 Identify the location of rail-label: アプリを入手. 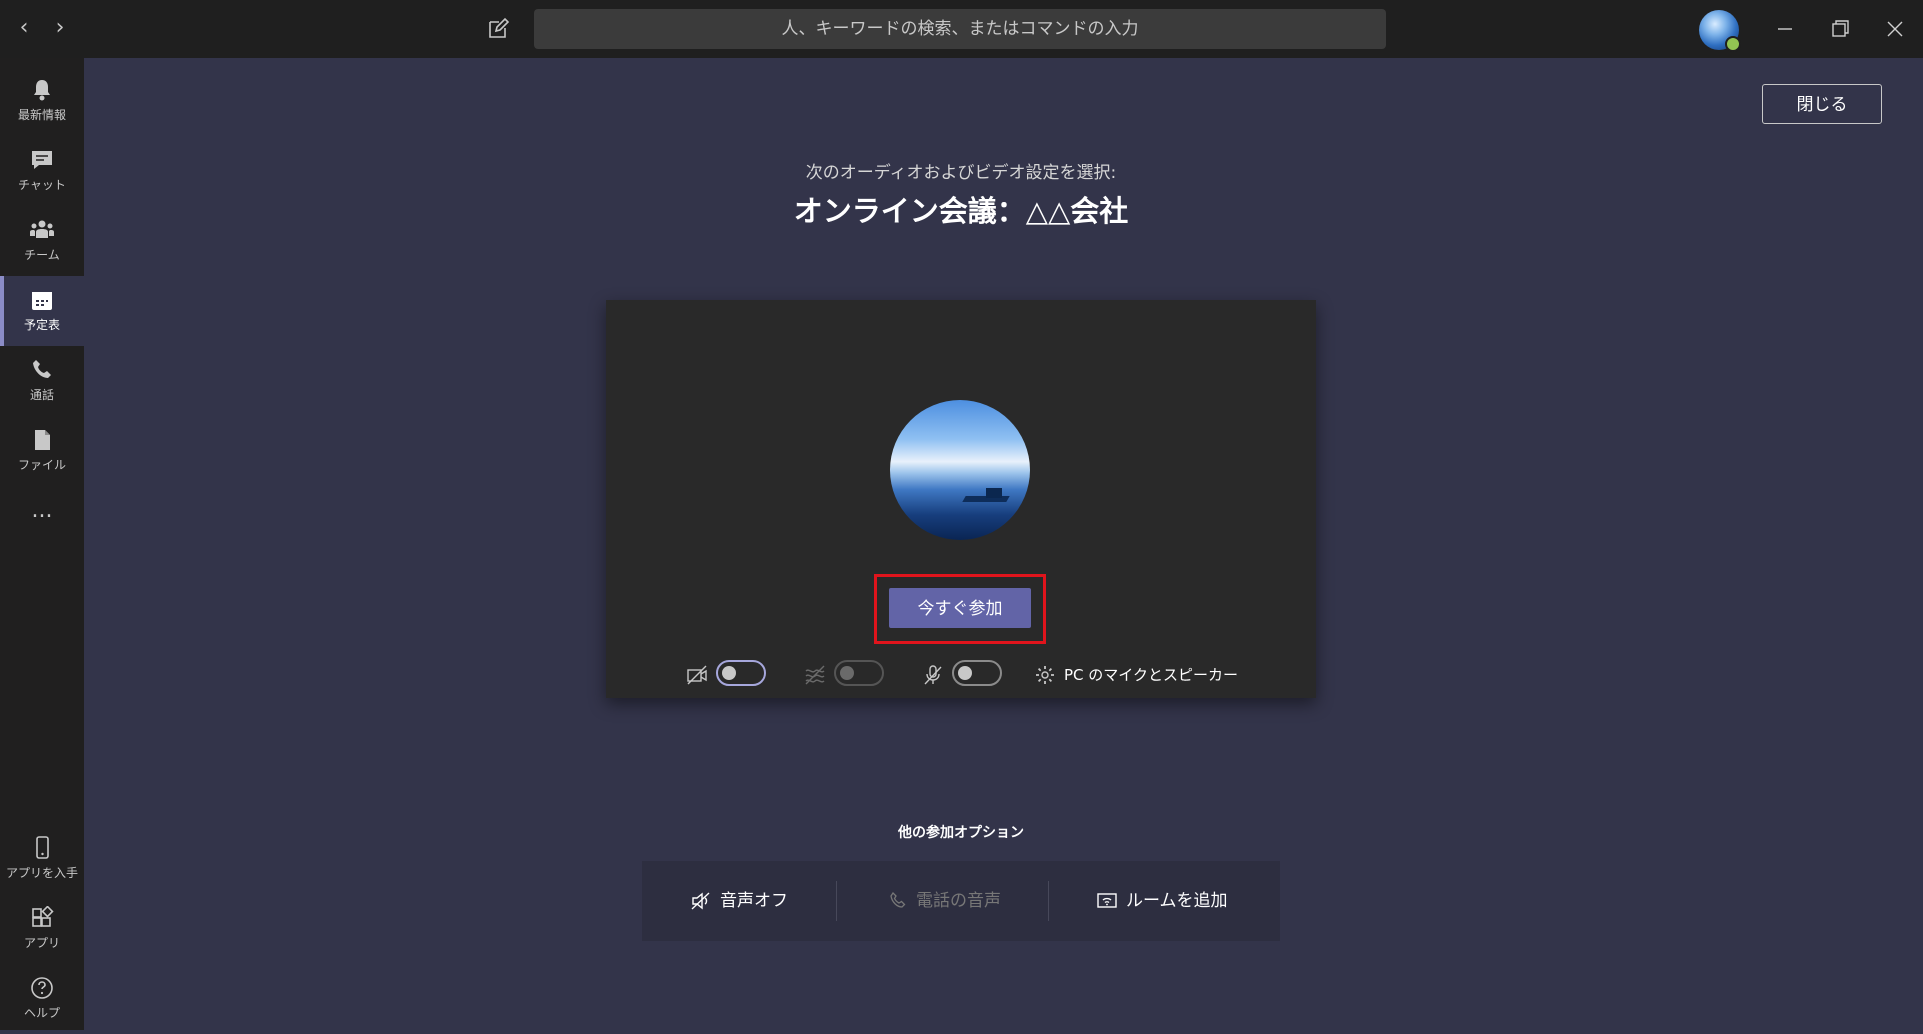
(41, 873).